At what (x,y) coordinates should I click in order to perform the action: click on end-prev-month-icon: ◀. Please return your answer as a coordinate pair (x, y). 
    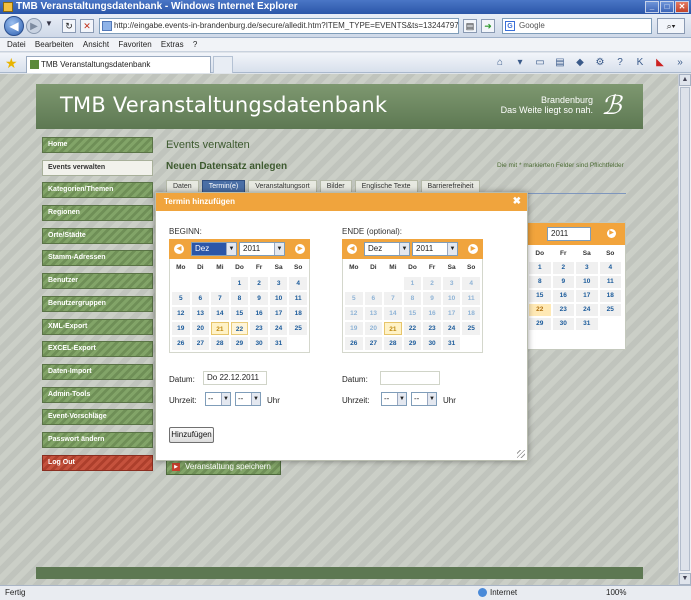
    Looking at the image, I should click on (352, 249).